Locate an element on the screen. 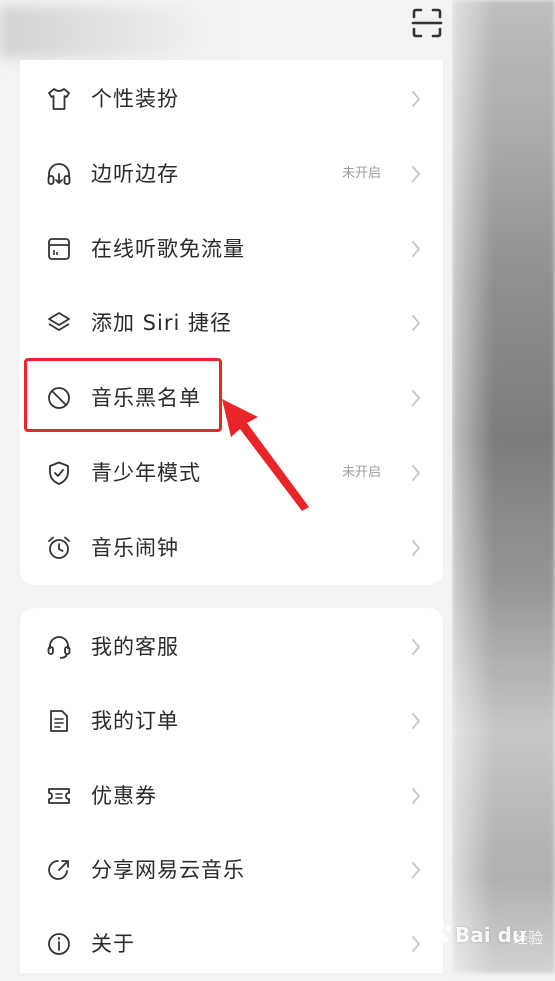  menu-item-share-app: 分享网易云音乐 is located at coordinates (231, 870).